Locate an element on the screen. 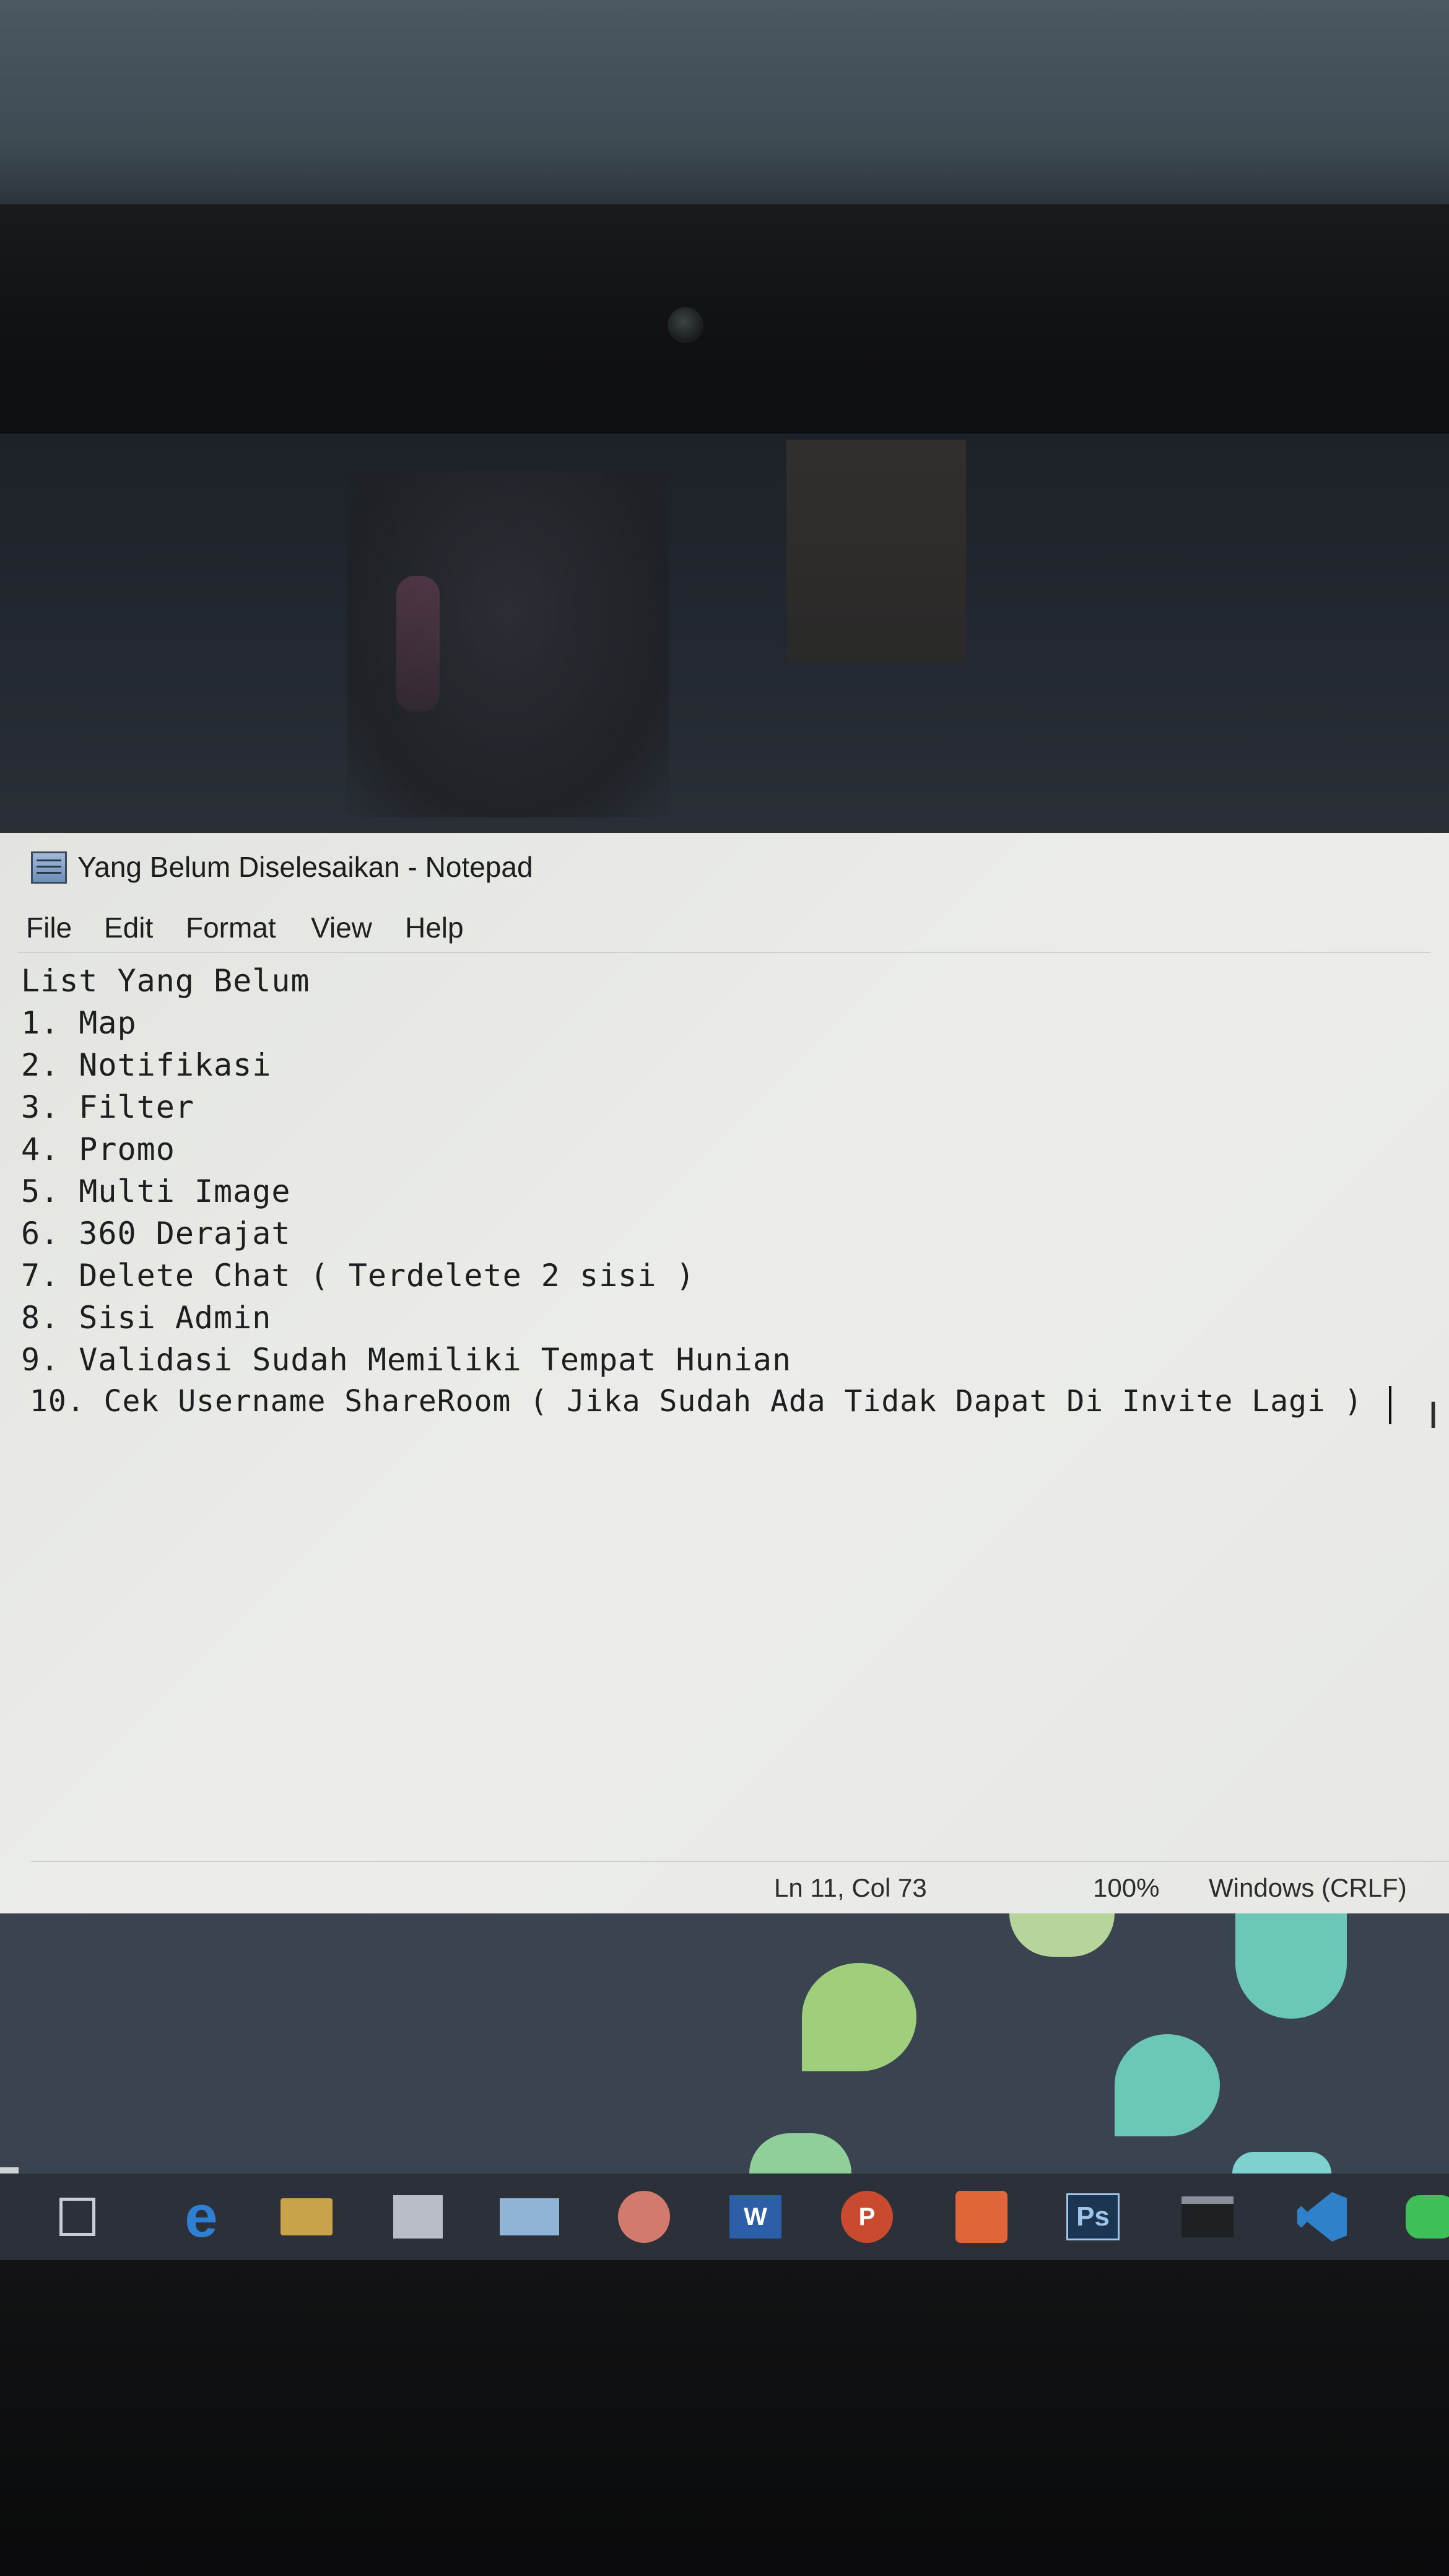 This screenshot has width=1449, height=2576. ibeam-cursor-icon: I is located at coordinates (1433, 1416).